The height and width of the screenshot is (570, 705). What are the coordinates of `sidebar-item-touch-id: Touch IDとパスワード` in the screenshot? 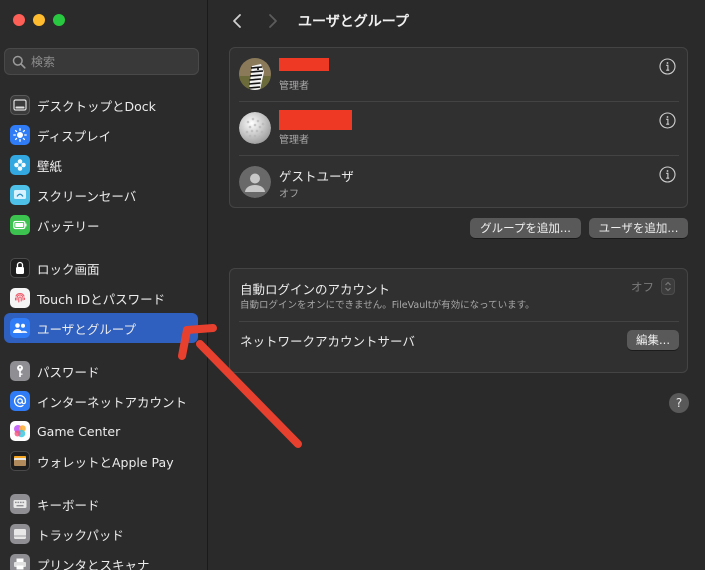 It's located at (101, 298).